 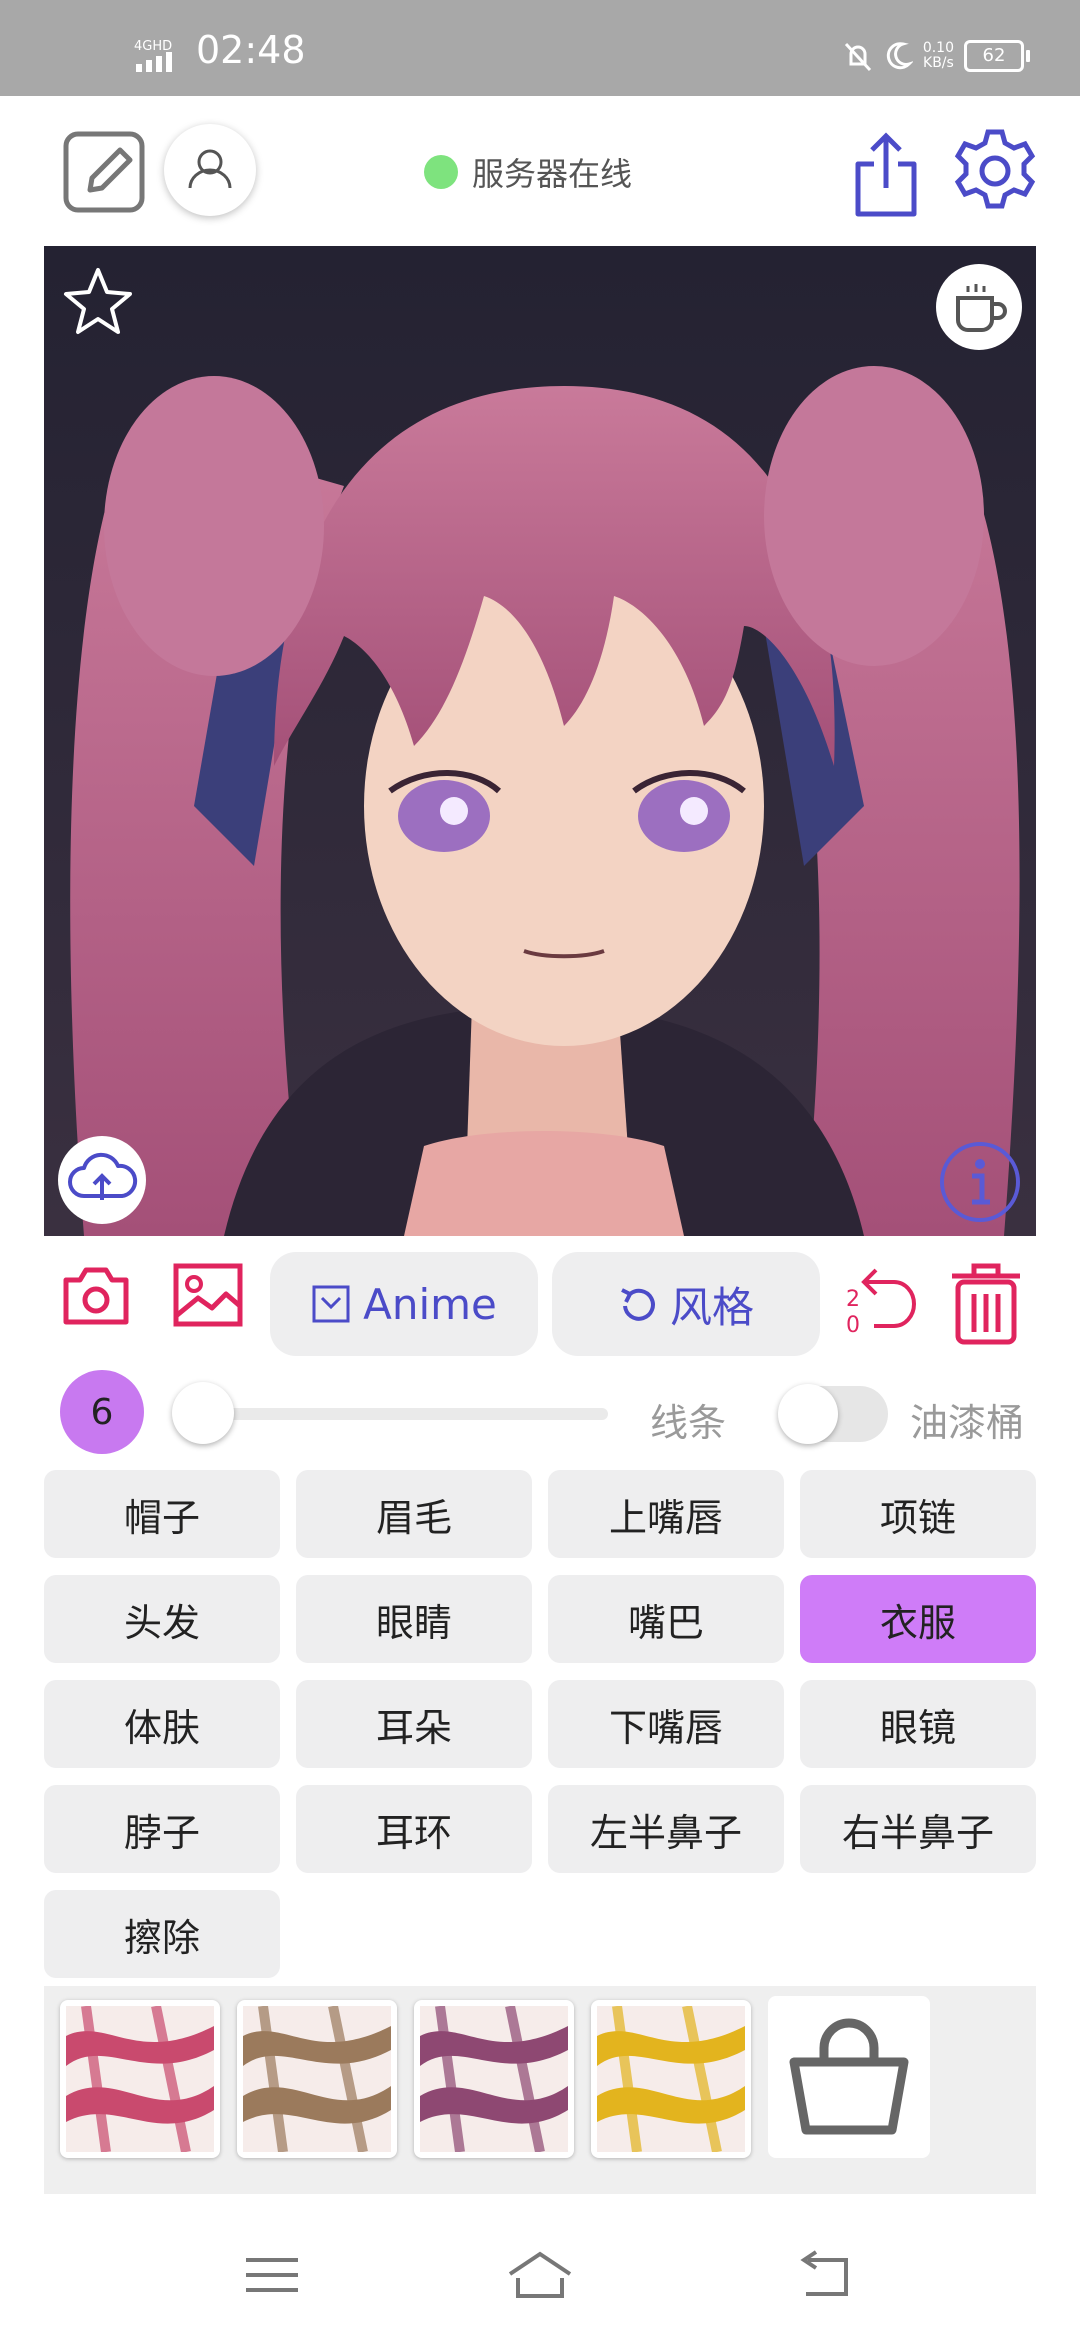 What do you see at coordinates (441, 172) in the screenshot?
I see `server-online-dot` at bounding box center [441, 172].